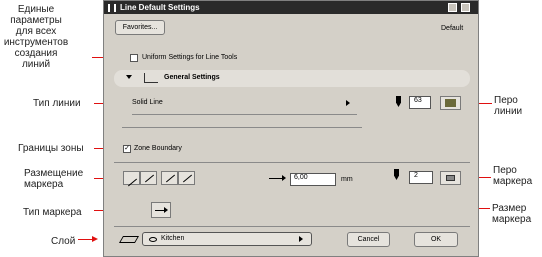 The height and width of the screenshot is (257, 542). Describe the element at coordinates (63, 241) in the screenshot. I see `annotation-layer: Слой` at that location.